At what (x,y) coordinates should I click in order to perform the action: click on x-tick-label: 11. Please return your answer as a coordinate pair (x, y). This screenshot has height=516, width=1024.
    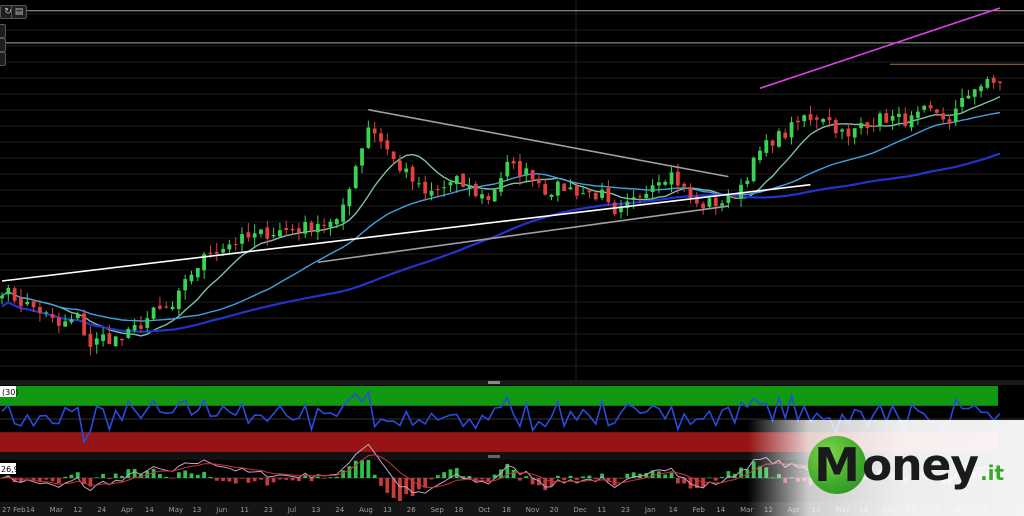
    Looking at the image, I should click on (601, 510).